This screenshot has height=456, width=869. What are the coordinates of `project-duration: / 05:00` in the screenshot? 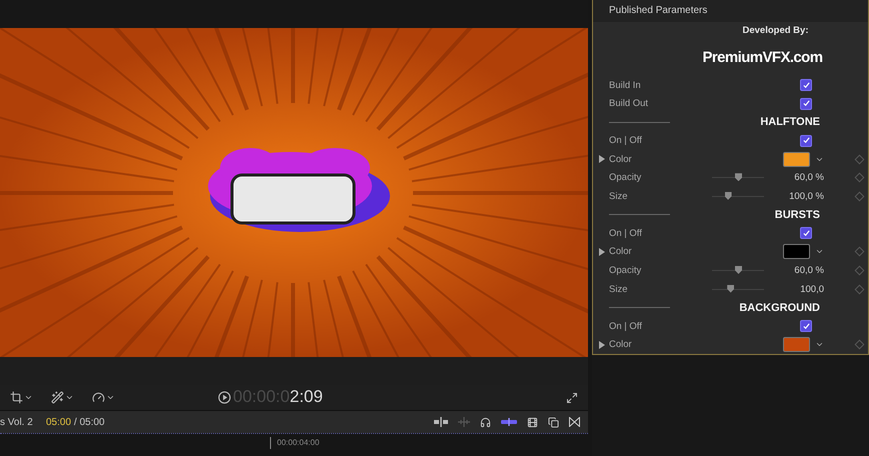 It's located at (89, 422).